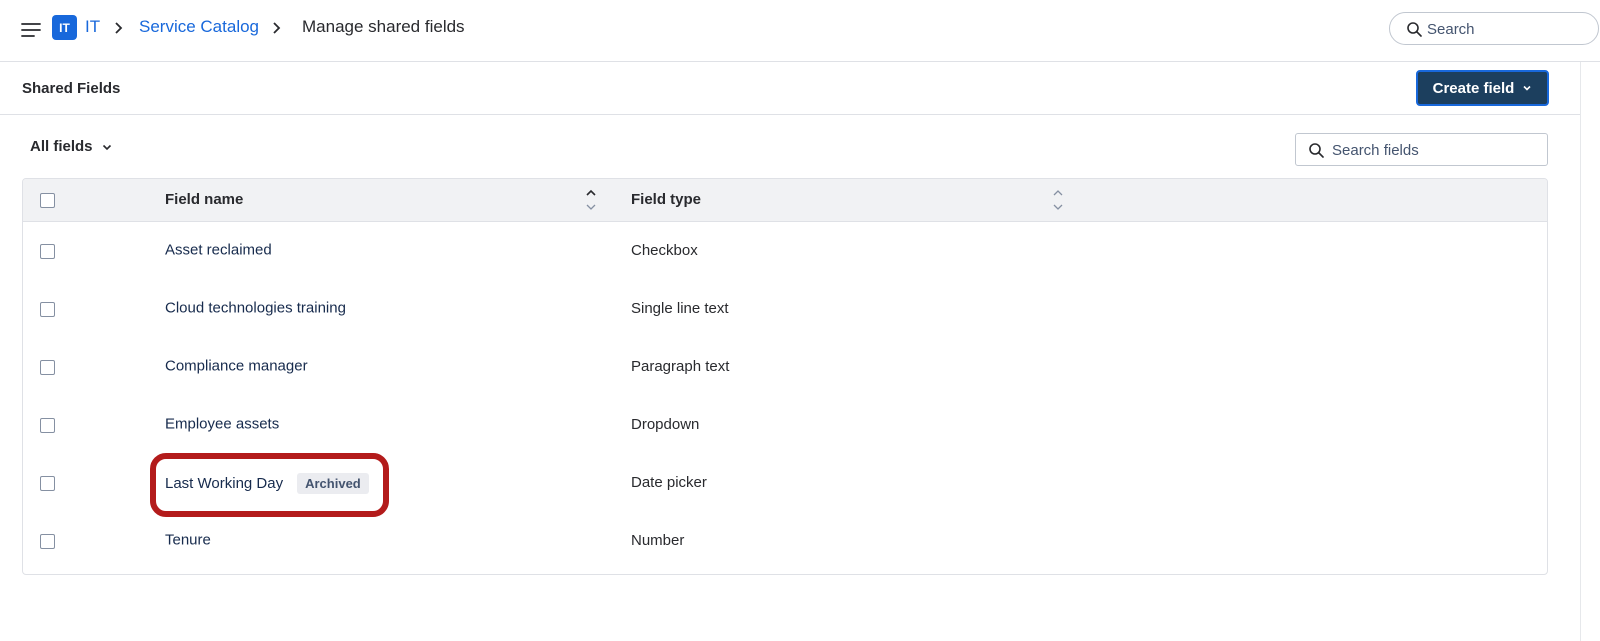 The height and width of the screenshot is (641, 1600). I want to click on breadcrumb-project: IT, so click(92, 27).